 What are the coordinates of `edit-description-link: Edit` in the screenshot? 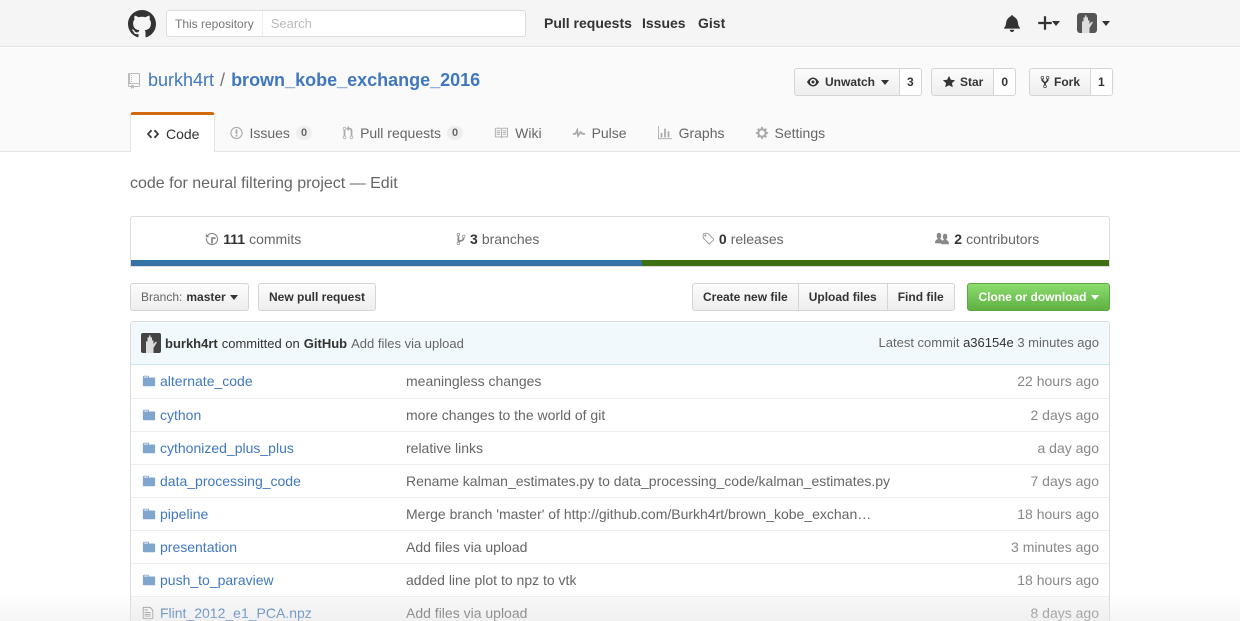 It's located at (384, 183).